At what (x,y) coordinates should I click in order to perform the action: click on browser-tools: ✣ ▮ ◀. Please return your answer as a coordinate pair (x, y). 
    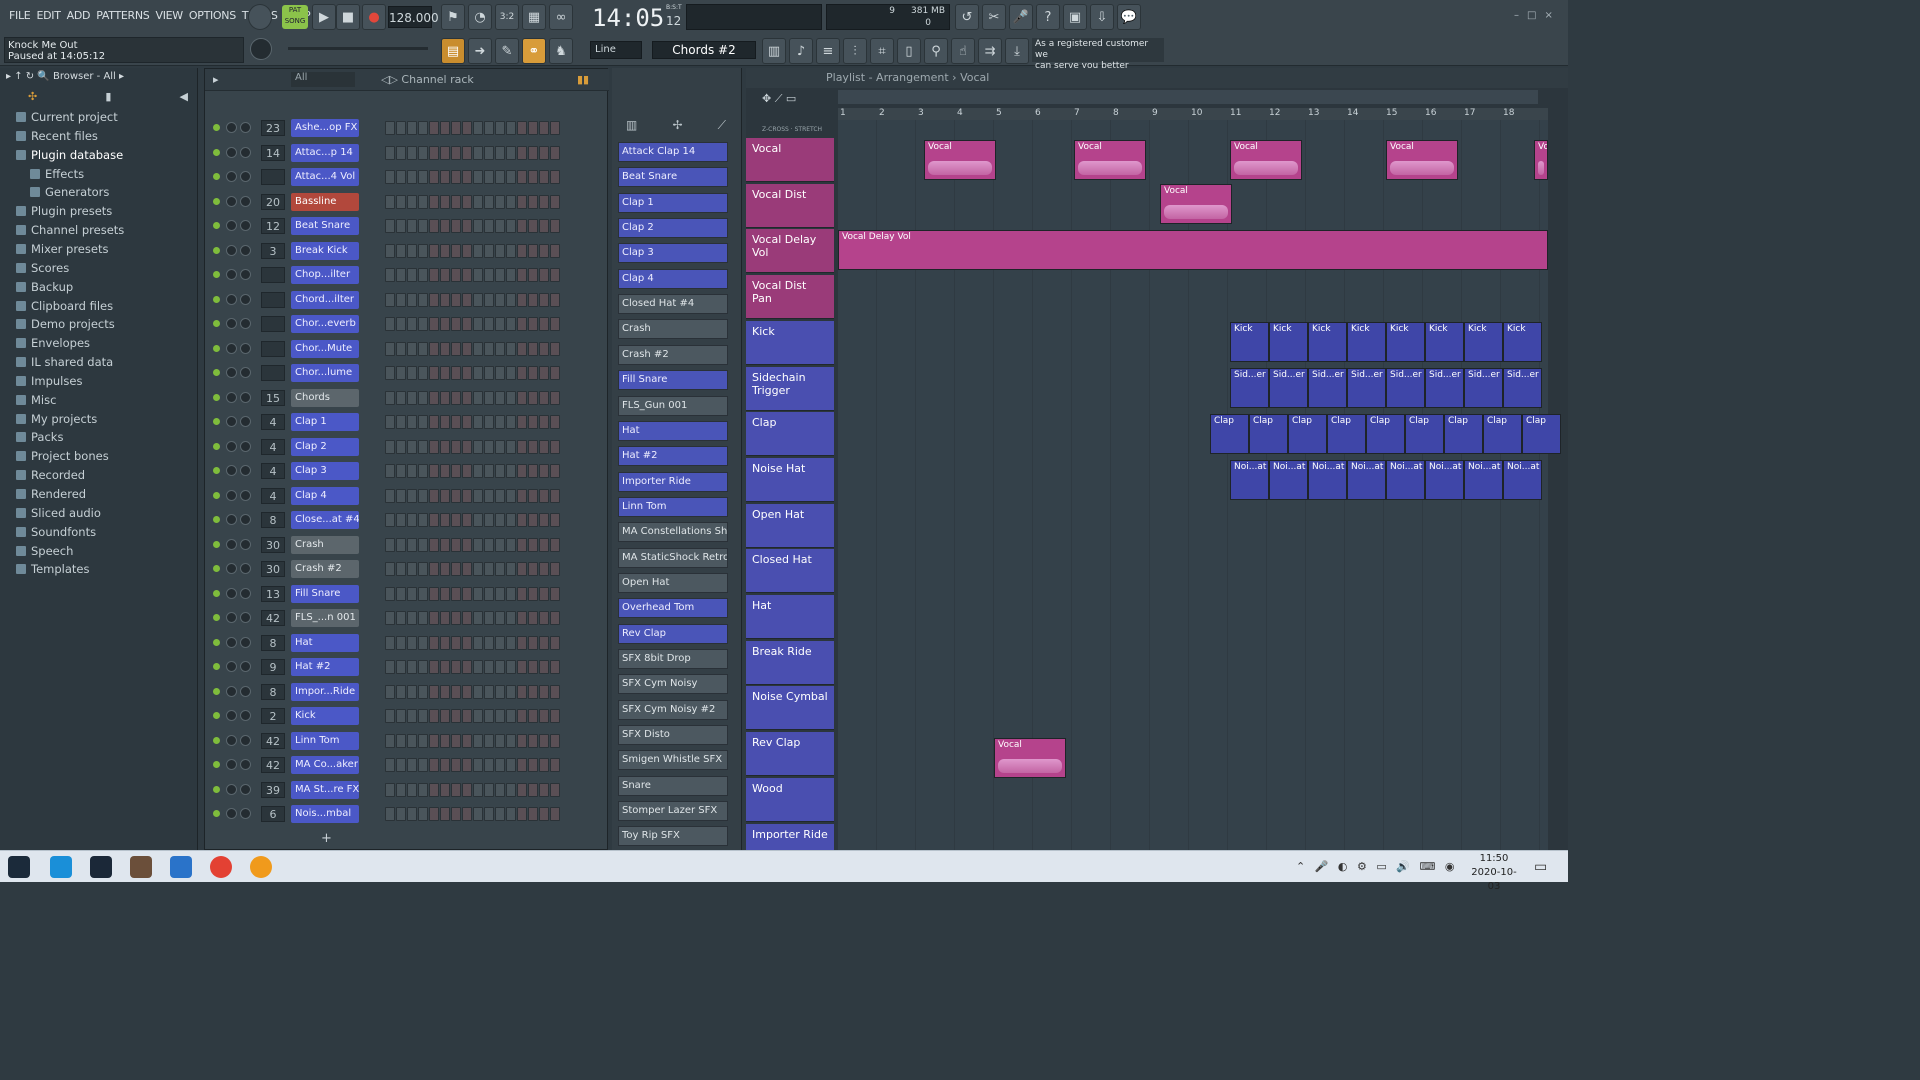
    Looking at the image, I should click on (108, 97).